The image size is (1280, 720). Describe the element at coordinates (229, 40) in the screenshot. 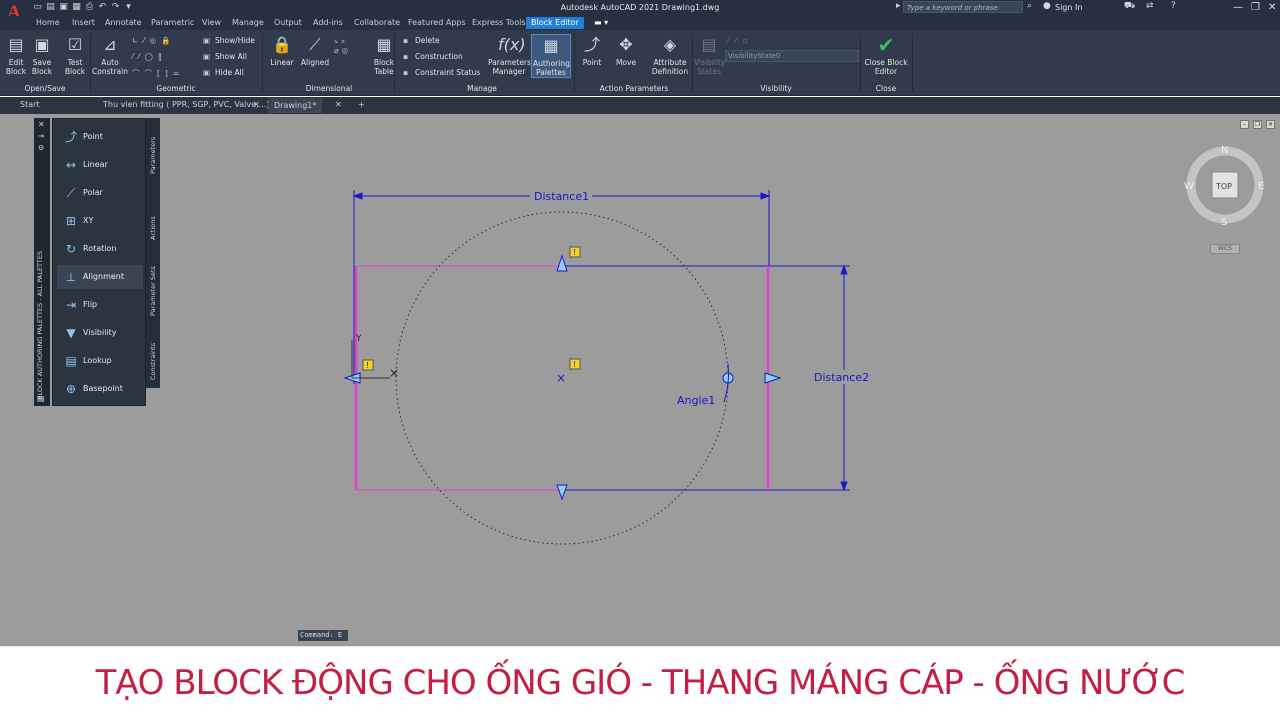

I see `show-hide-button: ▣ Show/Hide` at that location.